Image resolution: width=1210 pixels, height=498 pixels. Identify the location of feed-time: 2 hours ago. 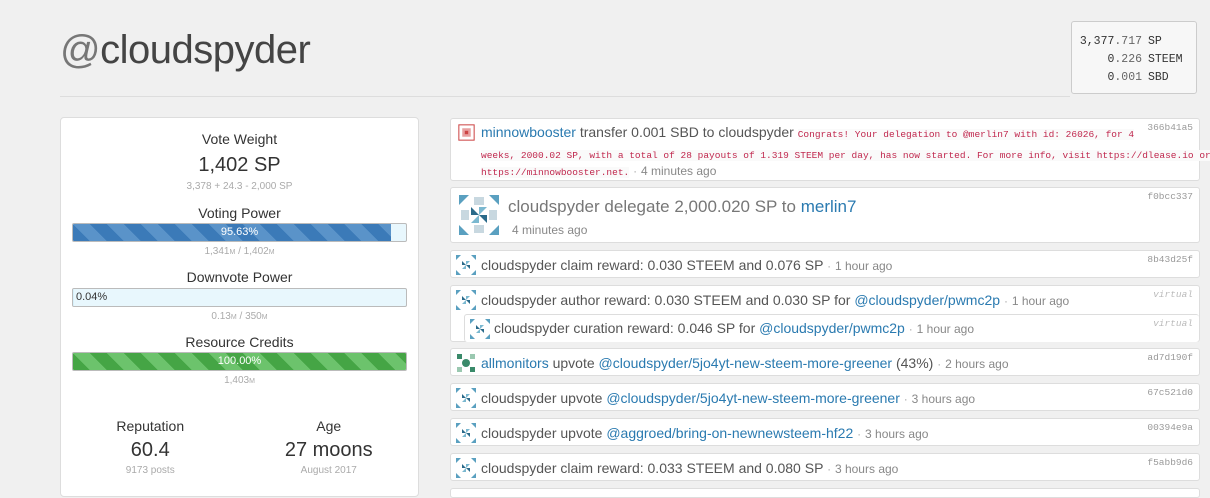
(976, 364).